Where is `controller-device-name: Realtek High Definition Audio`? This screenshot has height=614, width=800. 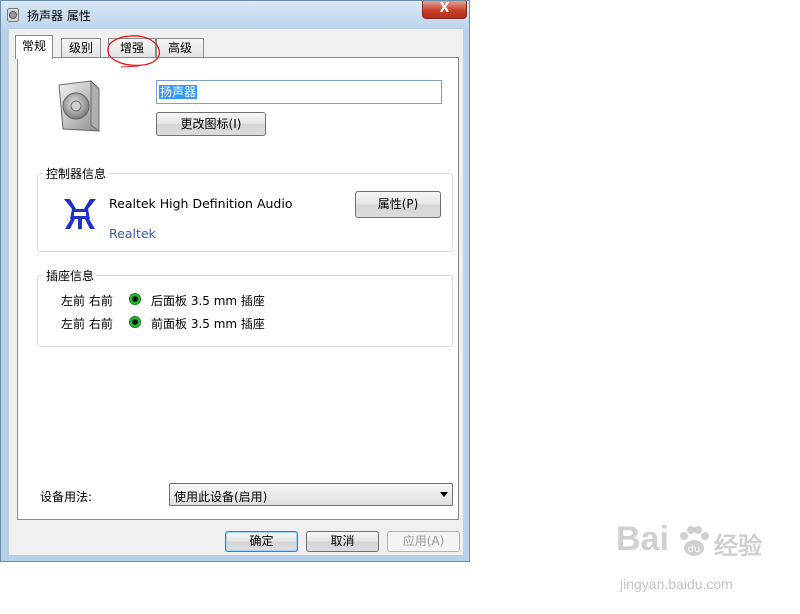
controller-device-name: Realtek High Definition Audio is located at coordinates (201, 203).